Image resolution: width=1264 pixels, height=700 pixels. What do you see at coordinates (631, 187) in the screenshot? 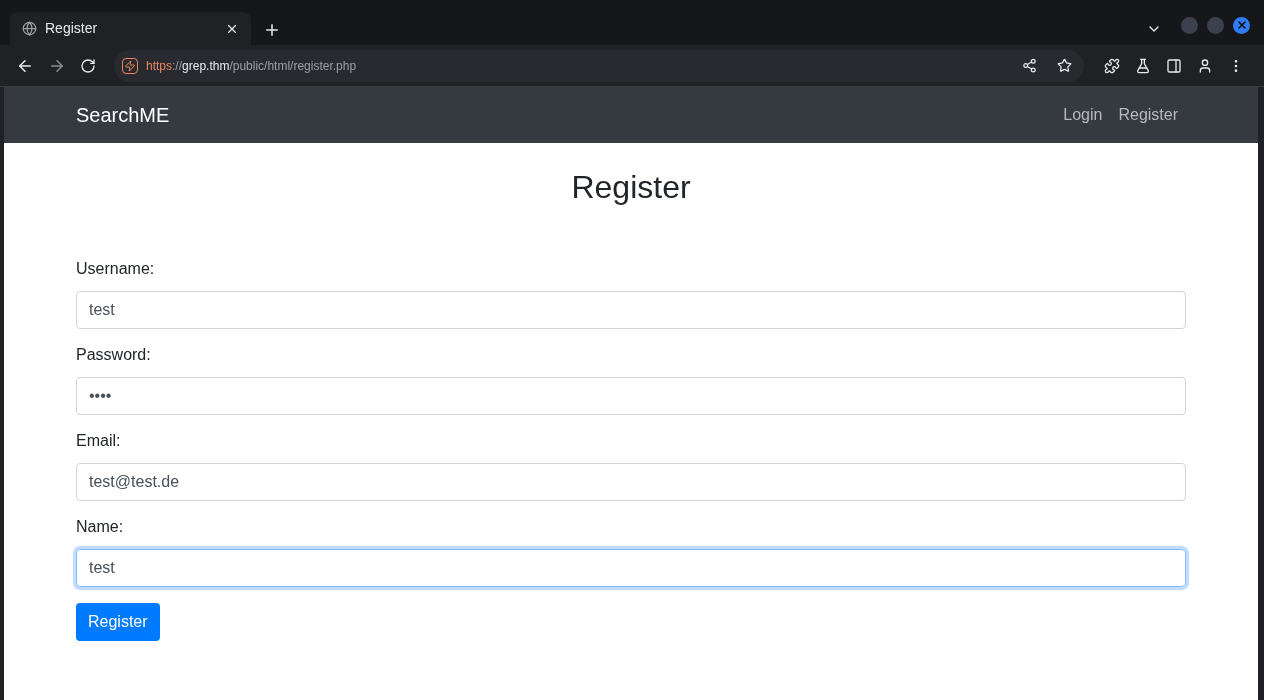
I see `page-heading: Register` at bounding box center [631, 187].